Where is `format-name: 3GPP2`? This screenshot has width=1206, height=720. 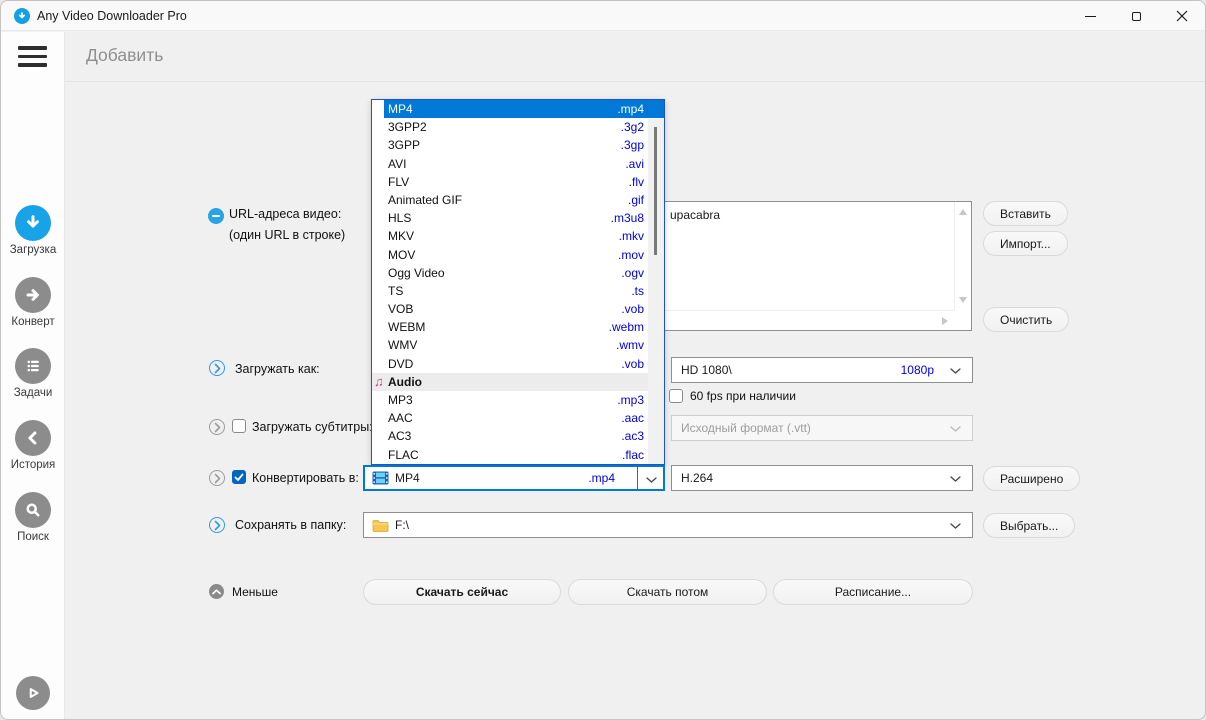 format-name: 3GPP2 is located at coordinates (407, 127).